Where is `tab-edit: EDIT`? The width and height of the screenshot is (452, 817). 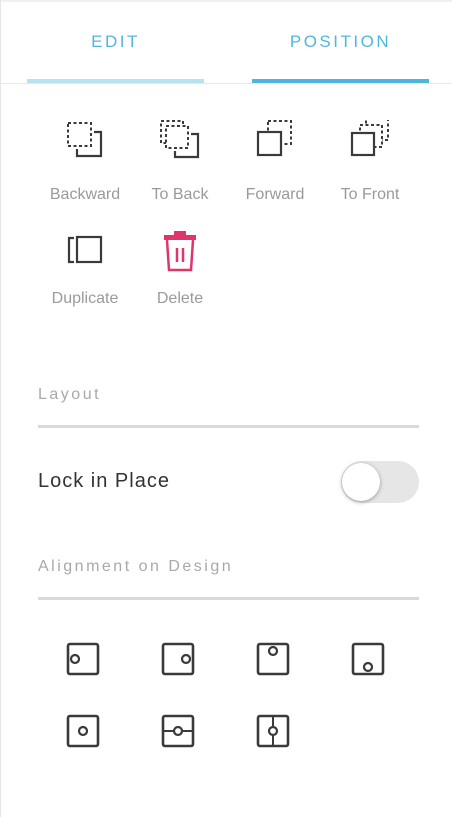
tab-edit: EDIT is located at coordinates (115, 42).